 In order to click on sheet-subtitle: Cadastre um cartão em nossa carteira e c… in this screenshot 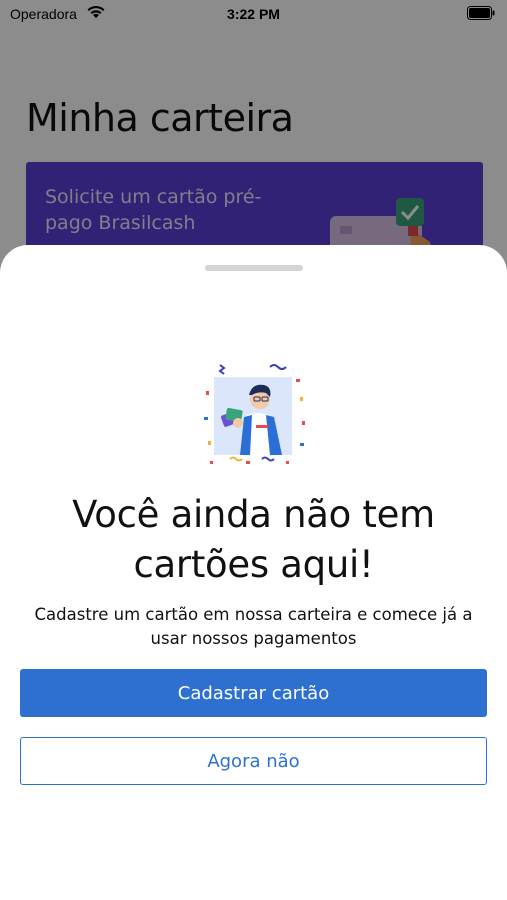, I will do `click(253, 626)`.